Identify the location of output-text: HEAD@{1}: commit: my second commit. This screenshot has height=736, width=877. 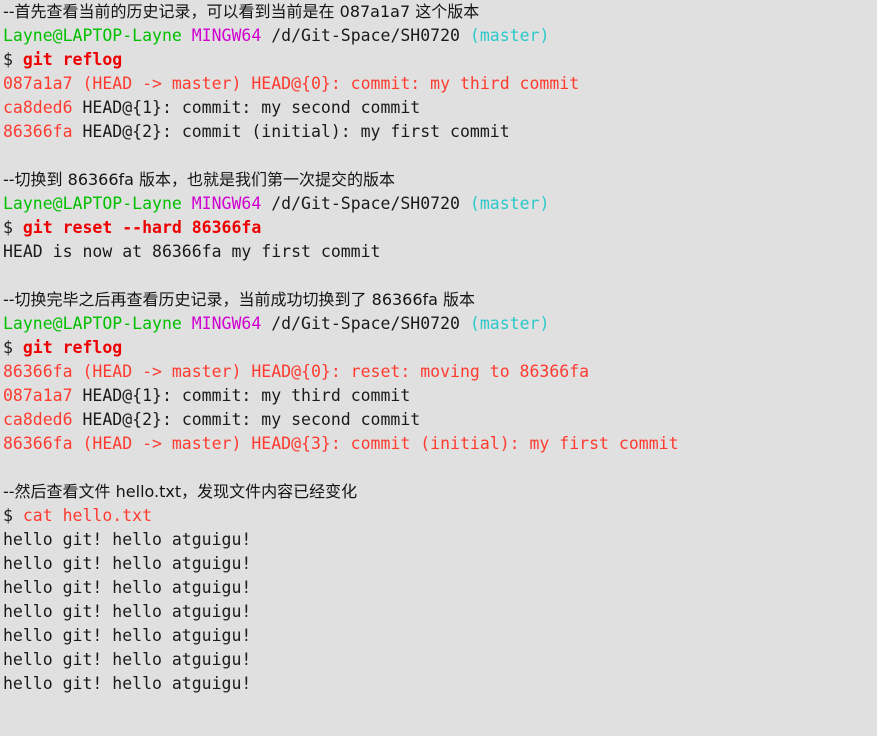
(246, 107).